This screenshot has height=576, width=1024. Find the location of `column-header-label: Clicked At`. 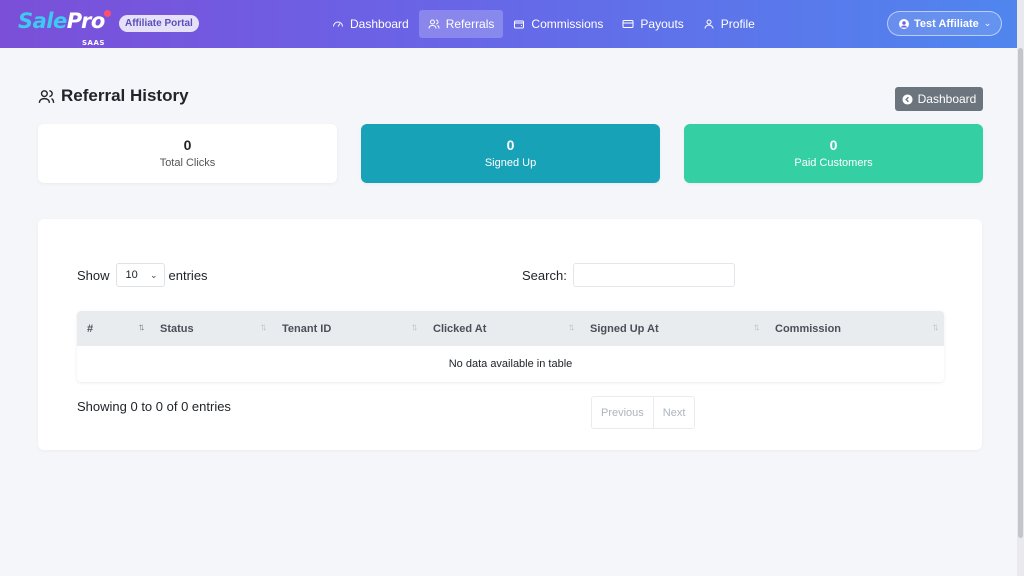

column-header-label: Clicked At is located at coordinates (460, 328).